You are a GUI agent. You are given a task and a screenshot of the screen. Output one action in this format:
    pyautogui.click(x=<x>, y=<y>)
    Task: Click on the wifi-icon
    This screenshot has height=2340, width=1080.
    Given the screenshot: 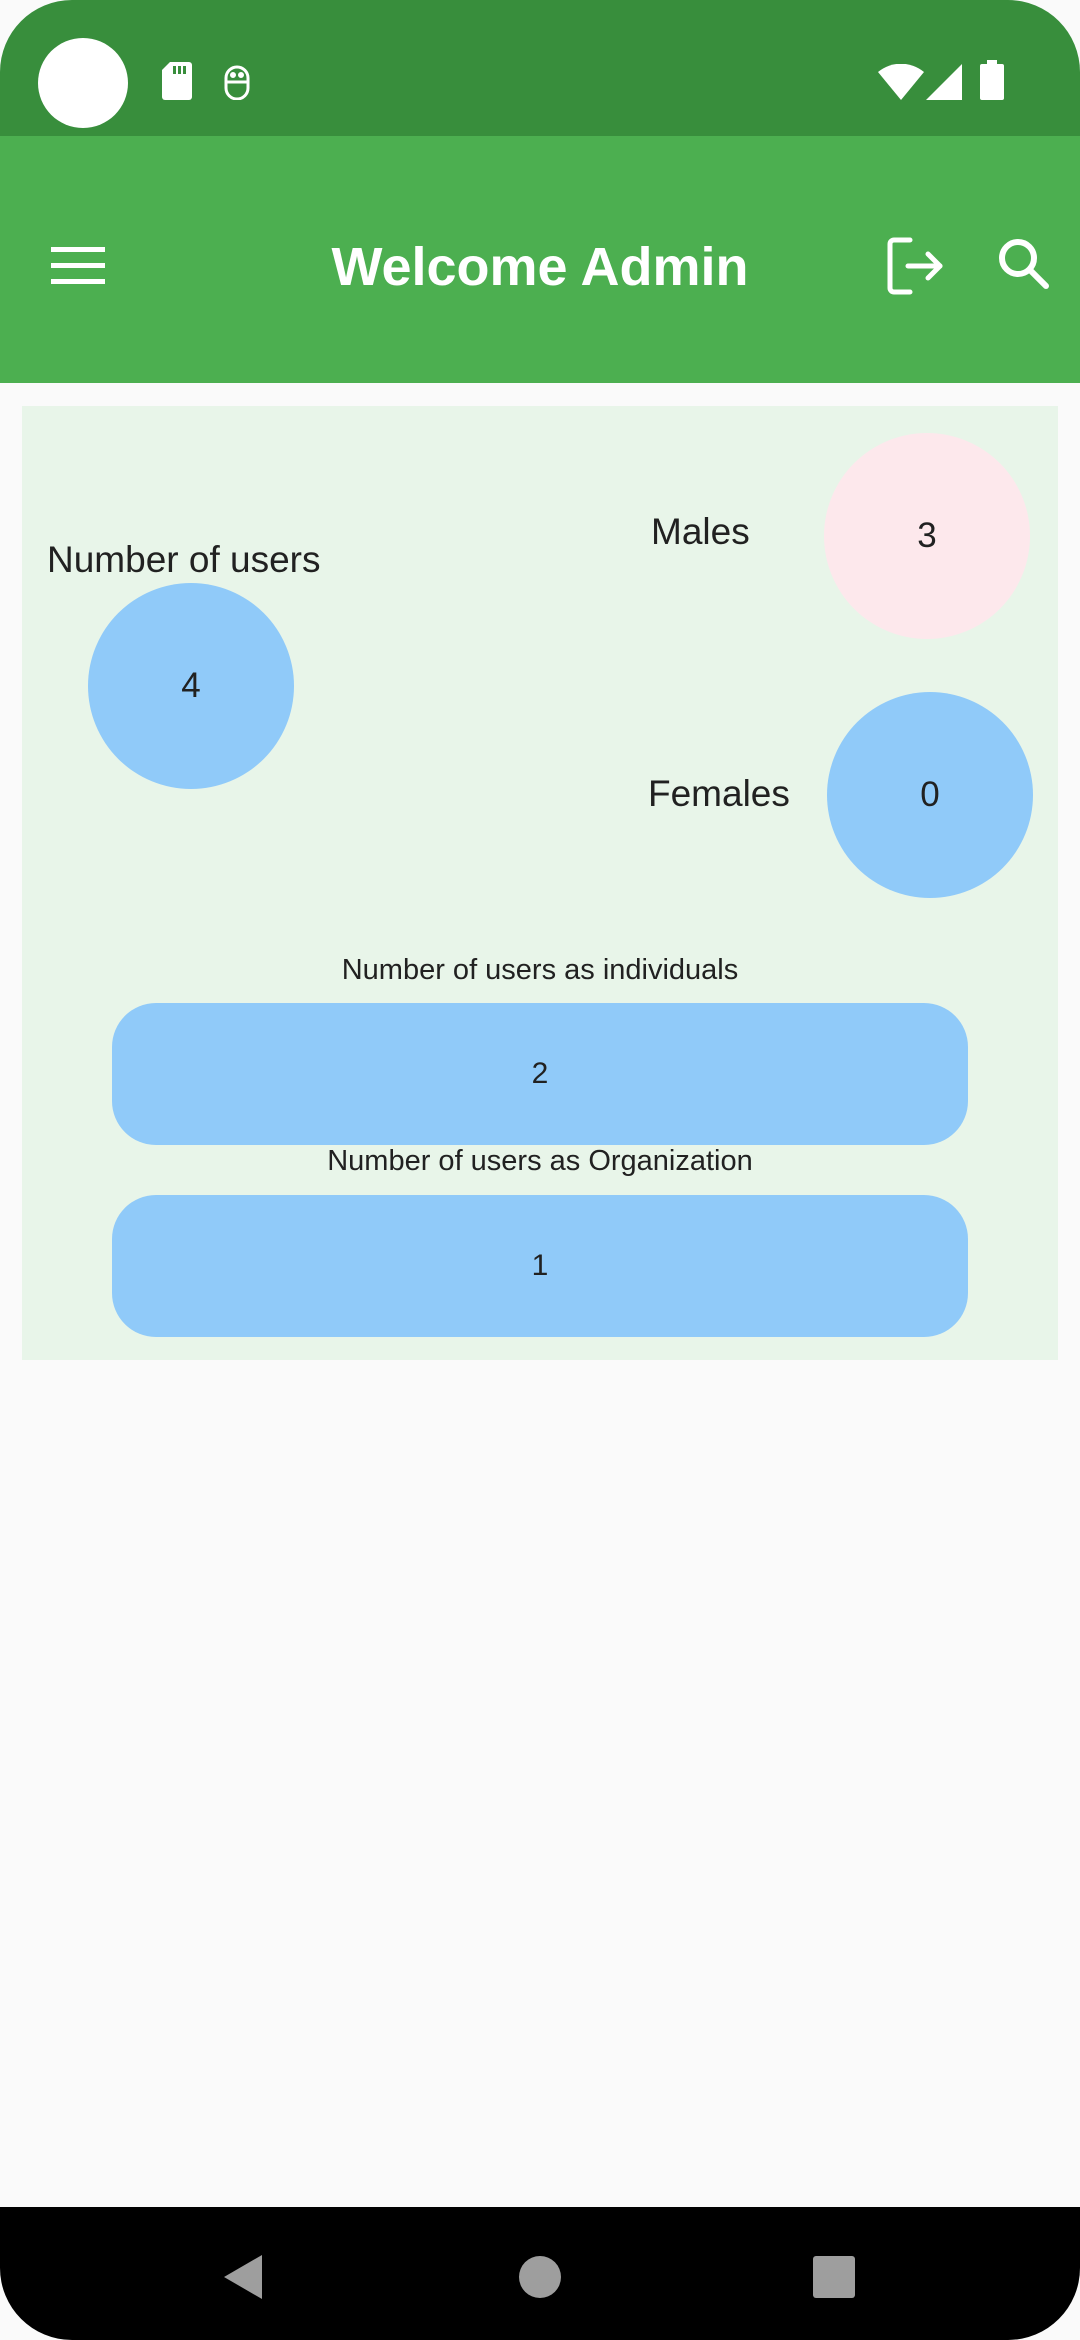 What is the action you would take?
    pyautogui.click(x=901, y=84)
    